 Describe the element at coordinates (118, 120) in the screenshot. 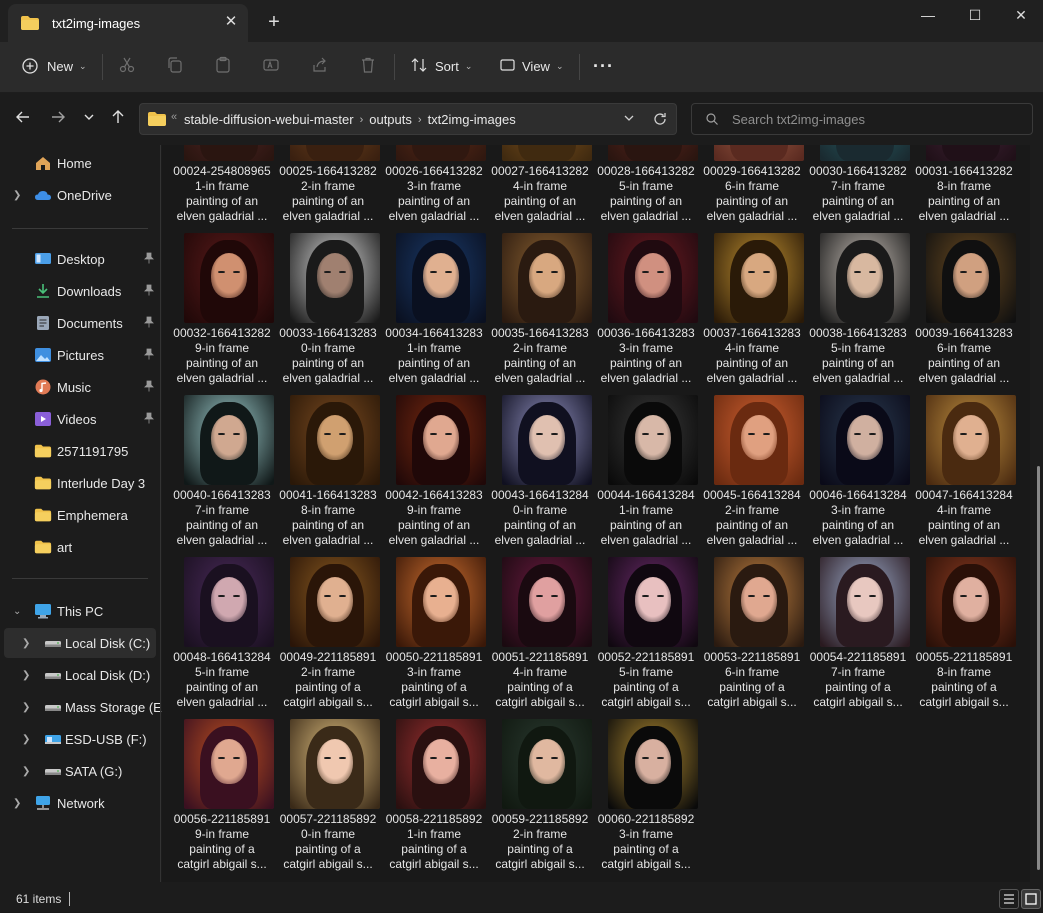

I see `up-button` at that location.